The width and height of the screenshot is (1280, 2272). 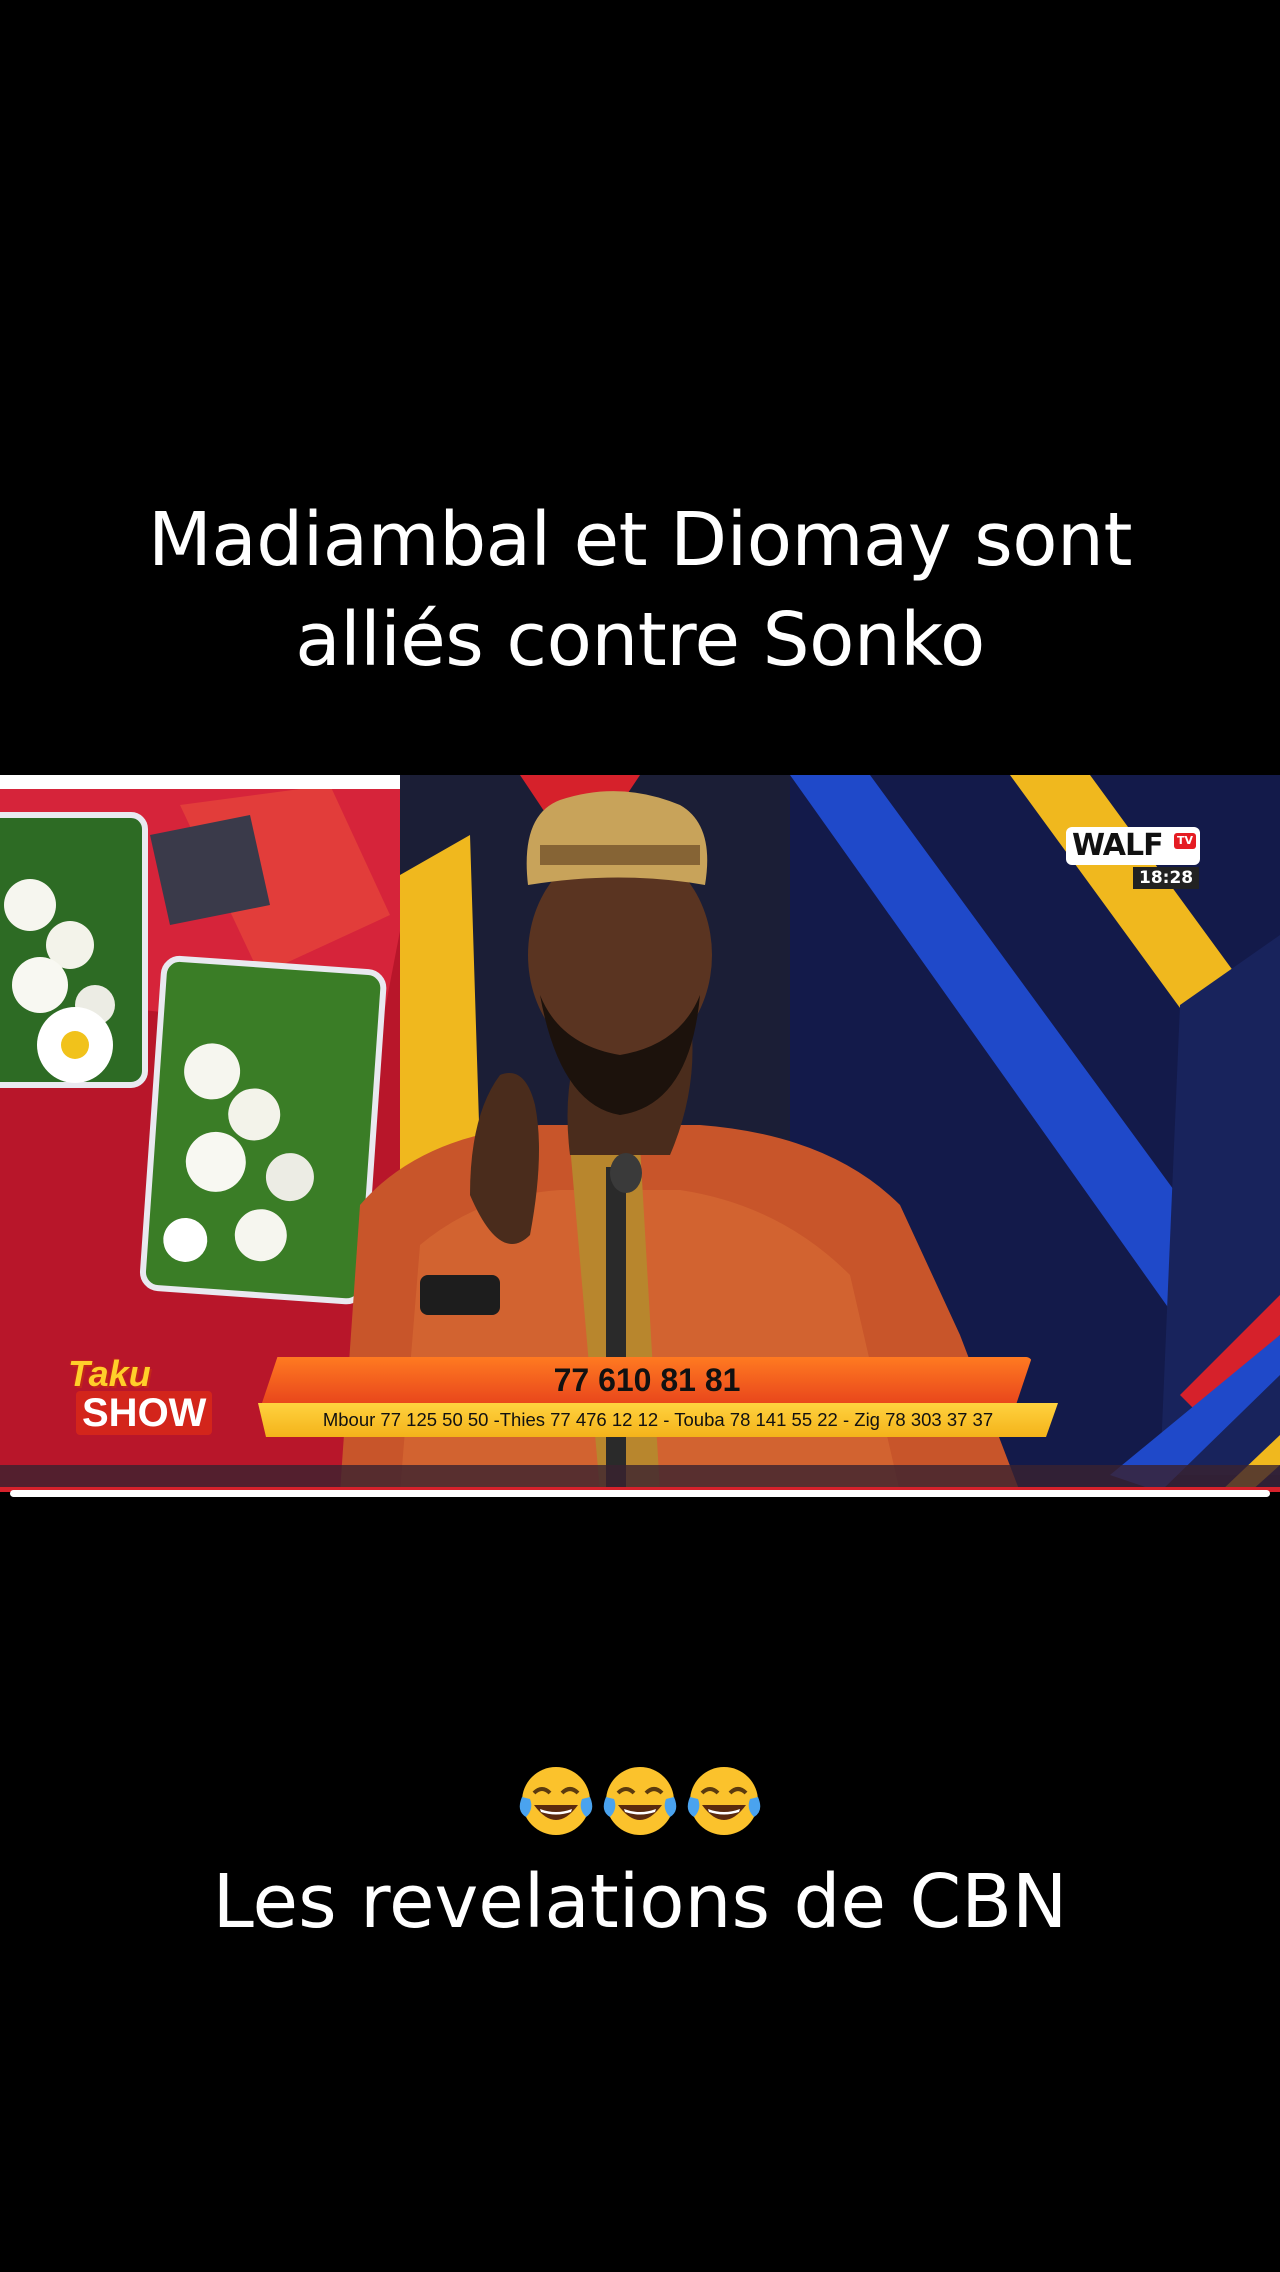 What do you see at coordinates (647, 1380) in the screenshot?
I see `phone-number: 77 610 81 81` at bounding box center [647, 1380].